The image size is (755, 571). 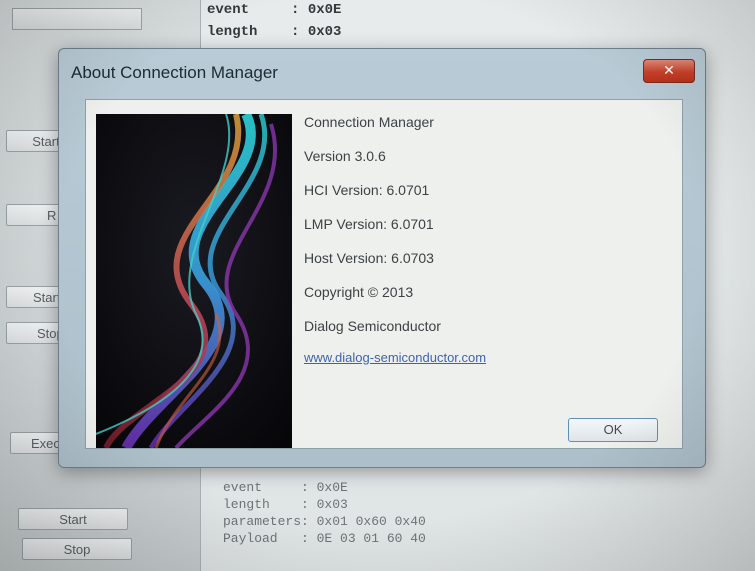 I want to click on product-name: Connection Manager, so click(x=369, y=122).